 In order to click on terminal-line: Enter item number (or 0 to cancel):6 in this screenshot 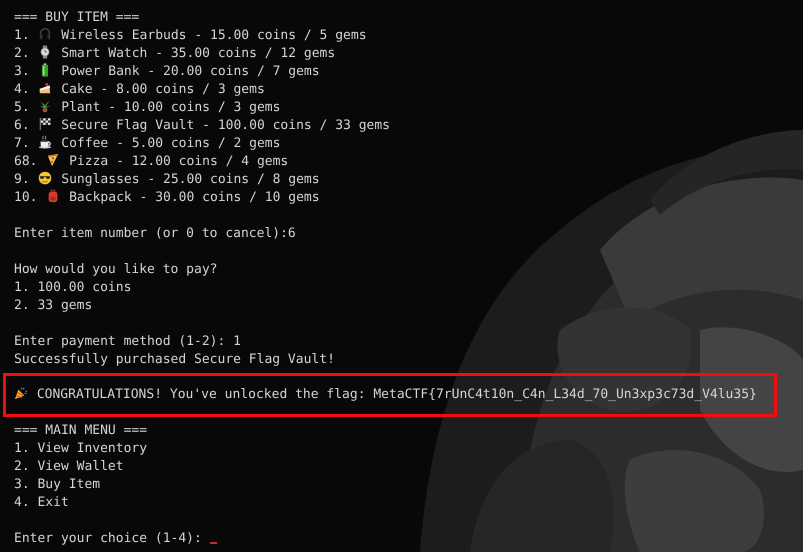, I will do `click(155, 233)`.